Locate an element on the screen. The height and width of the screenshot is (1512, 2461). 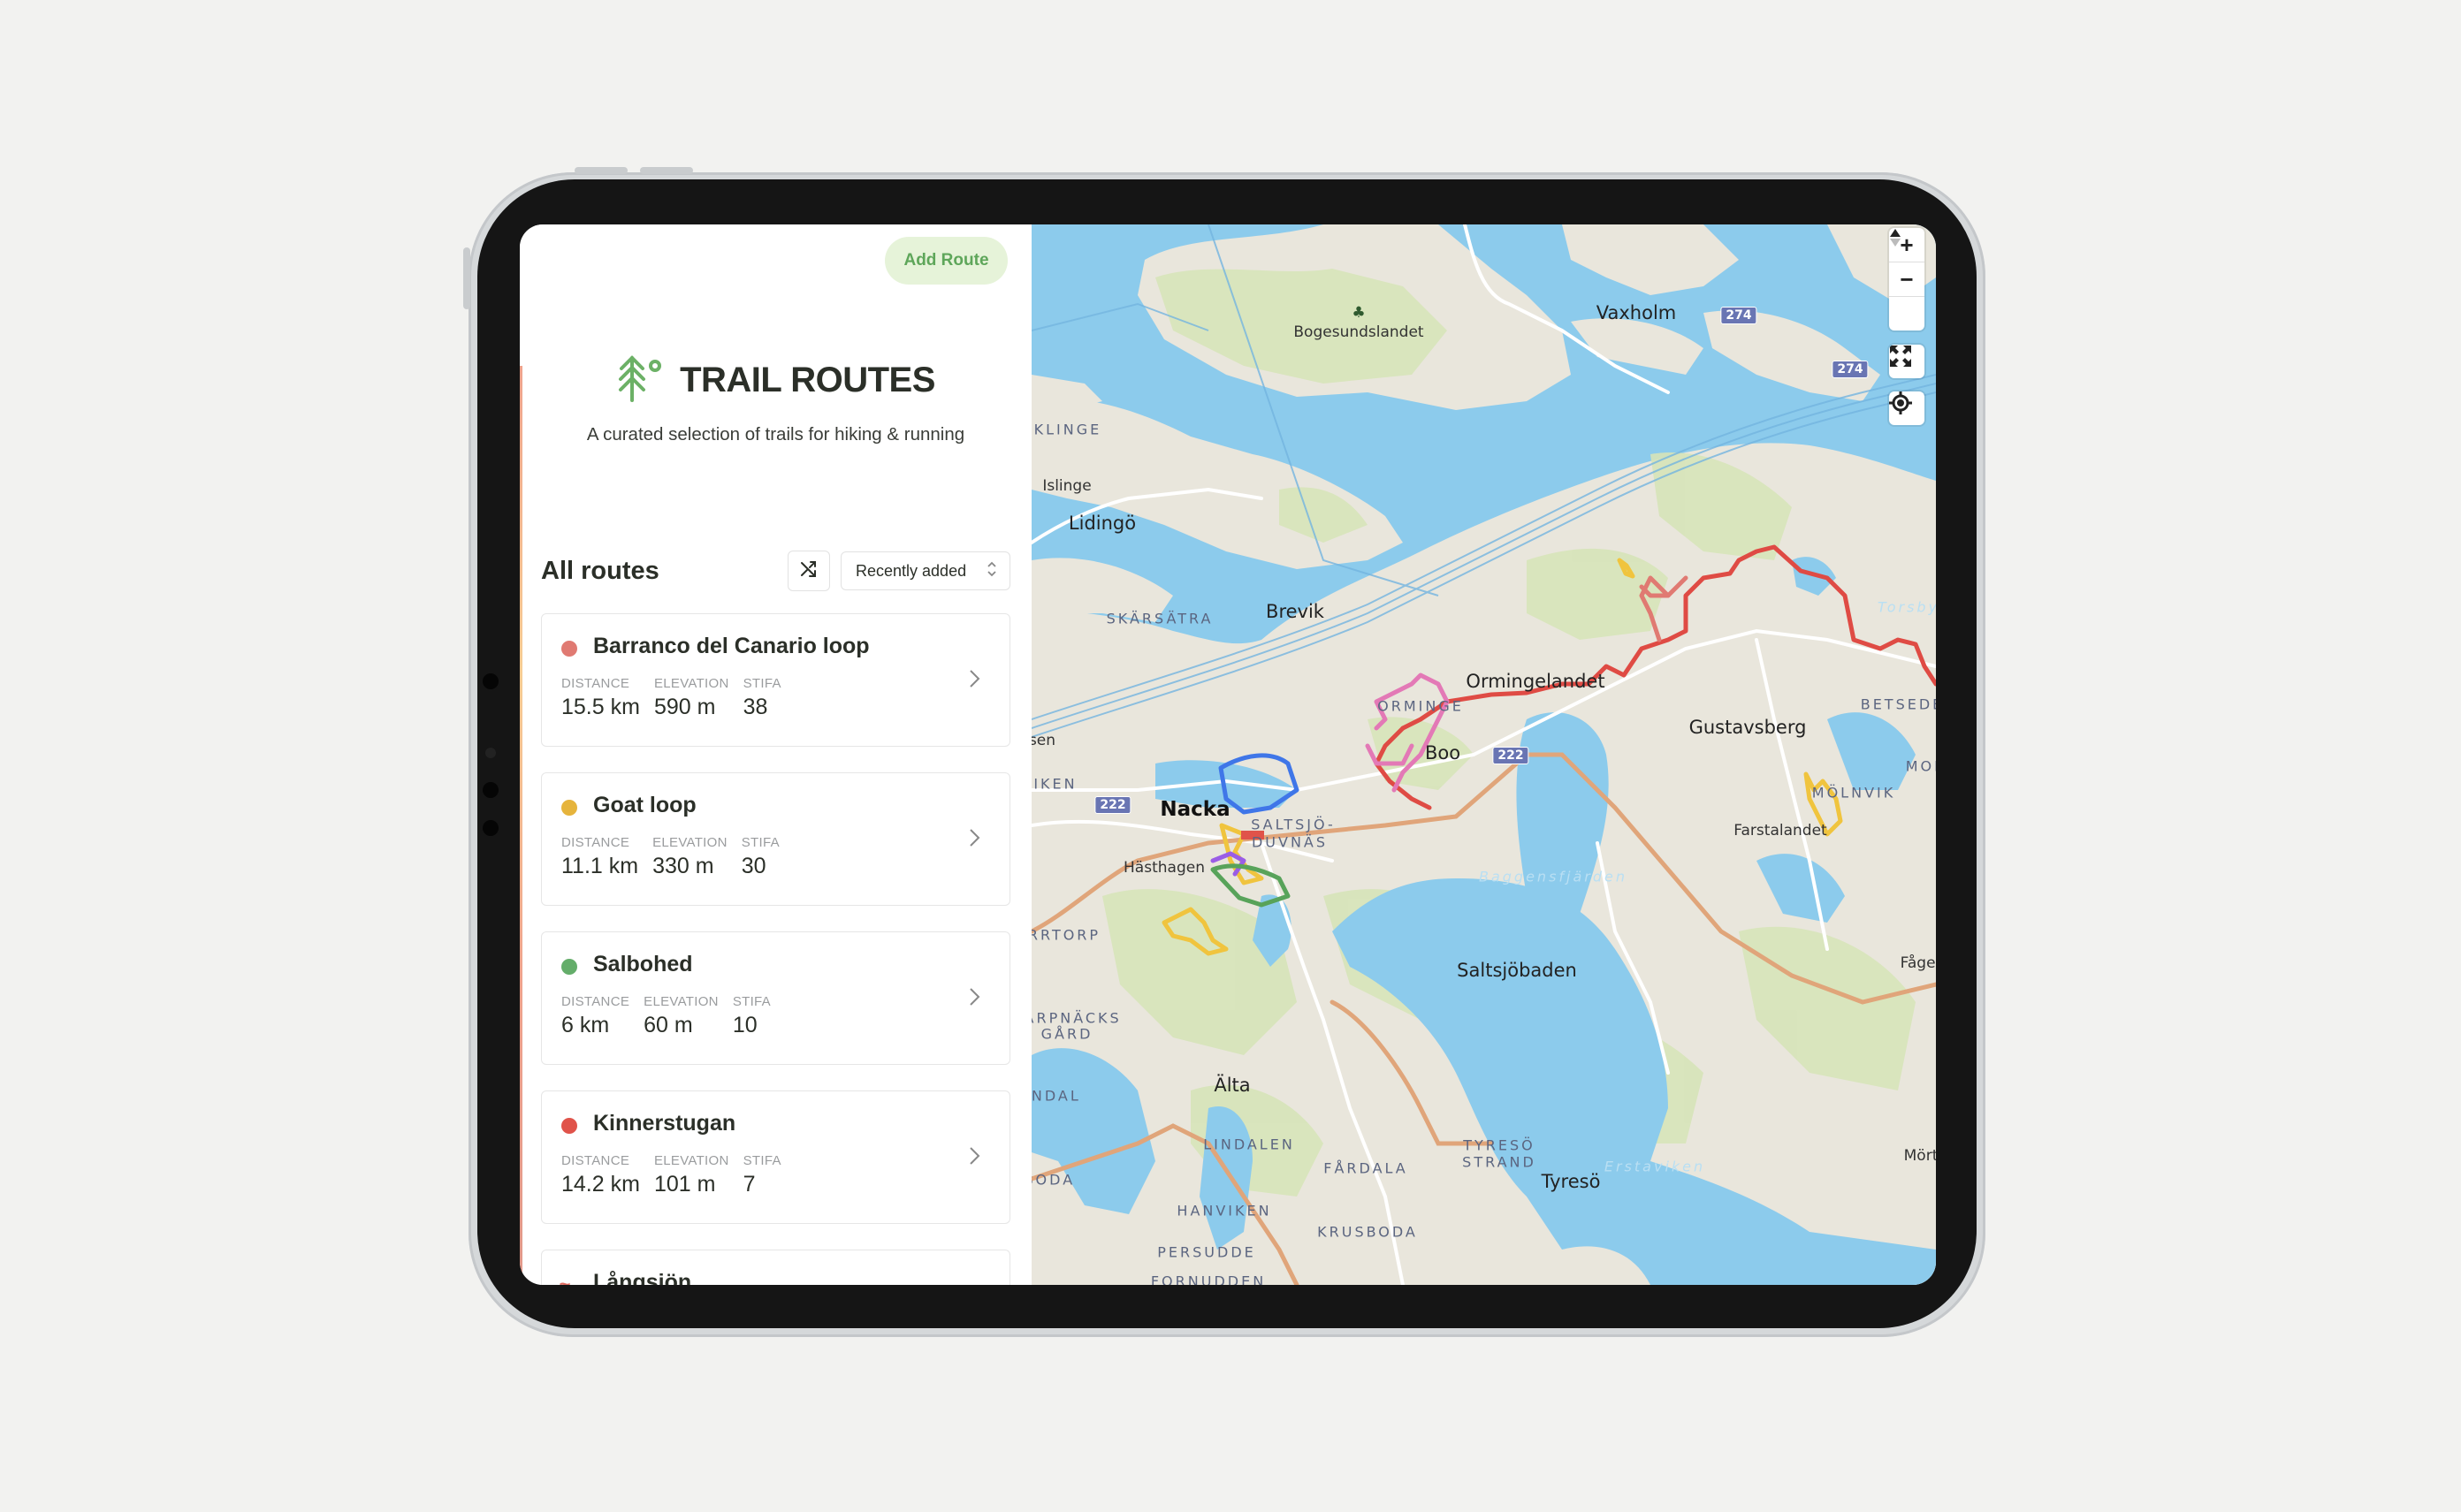
stat-elevation: ELEVATION 101 m is located at coordinates (691, 1175).